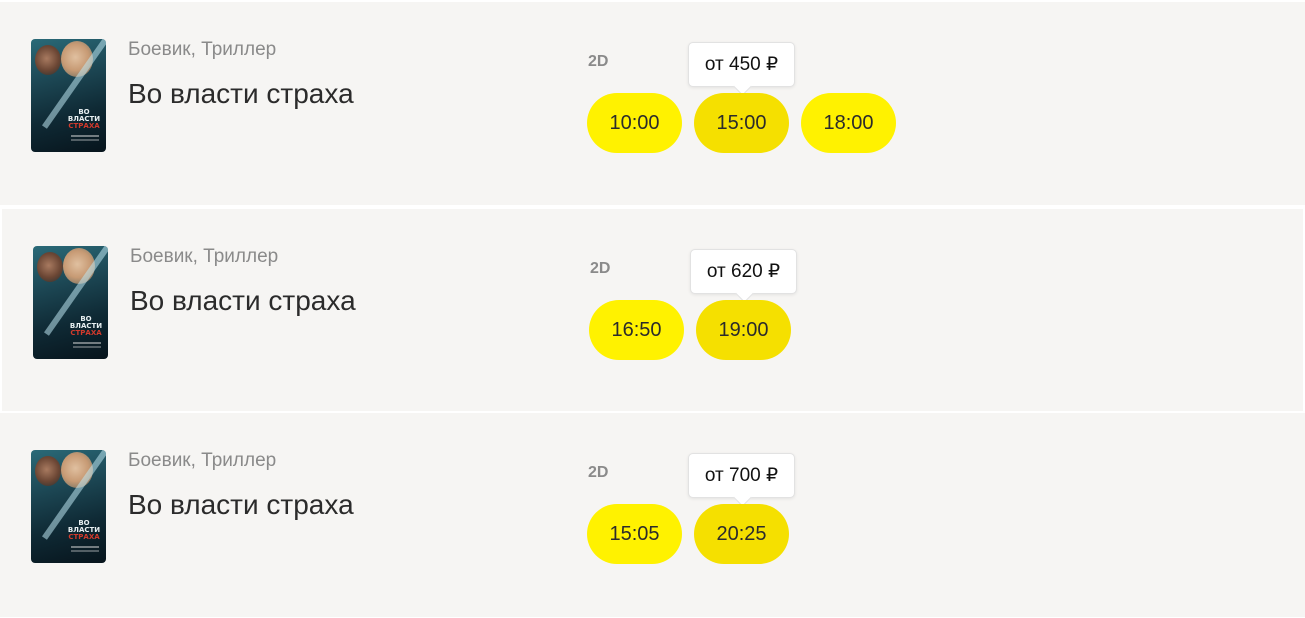  I want to click on session-button: 15:05, so click(634, 534).